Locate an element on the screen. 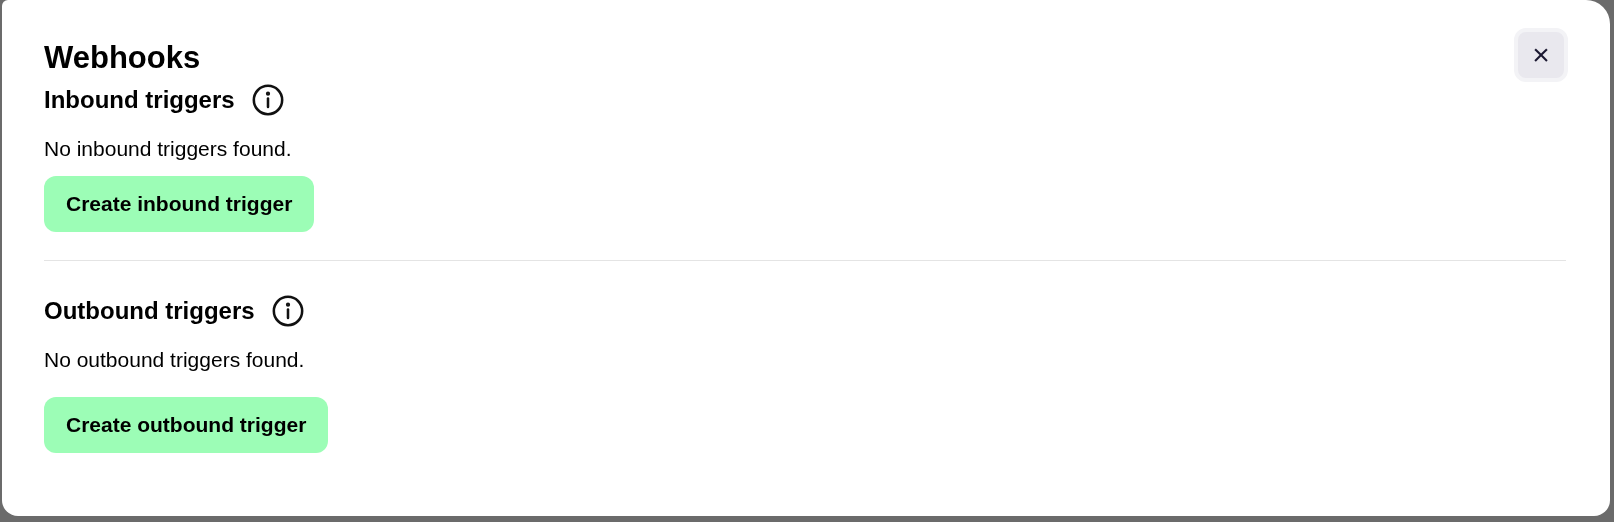 This screenshot has width=1614, height=522. create-trigger-button: Create inbound trigger is located at coordinates (179, 204).